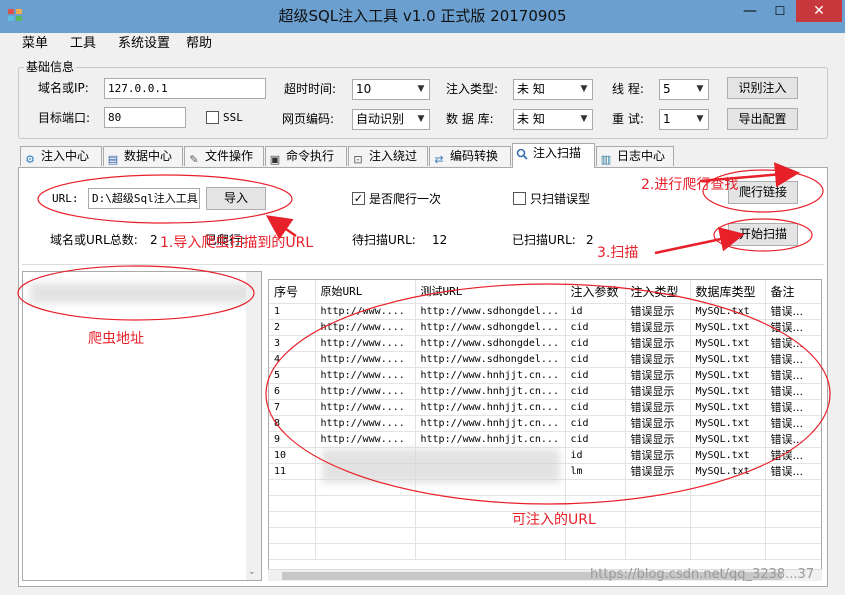 The image size is (845, 595). Describe the element at coordinates (391, 89) in the screenshot. I see `timeout-select: 10 ▼` at that location.